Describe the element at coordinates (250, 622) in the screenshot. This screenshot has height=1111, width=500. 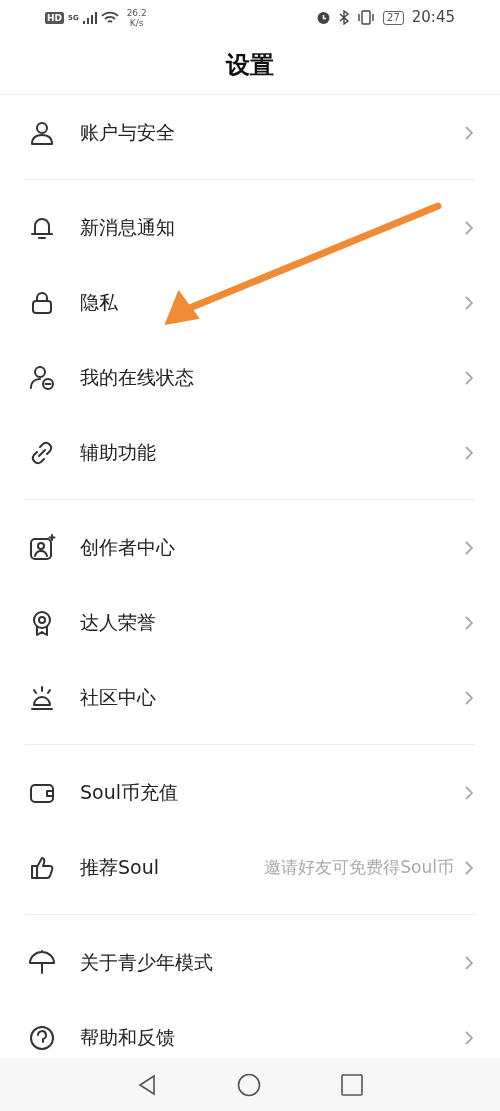
I see `settings-row: 达人荣誉` at that location.